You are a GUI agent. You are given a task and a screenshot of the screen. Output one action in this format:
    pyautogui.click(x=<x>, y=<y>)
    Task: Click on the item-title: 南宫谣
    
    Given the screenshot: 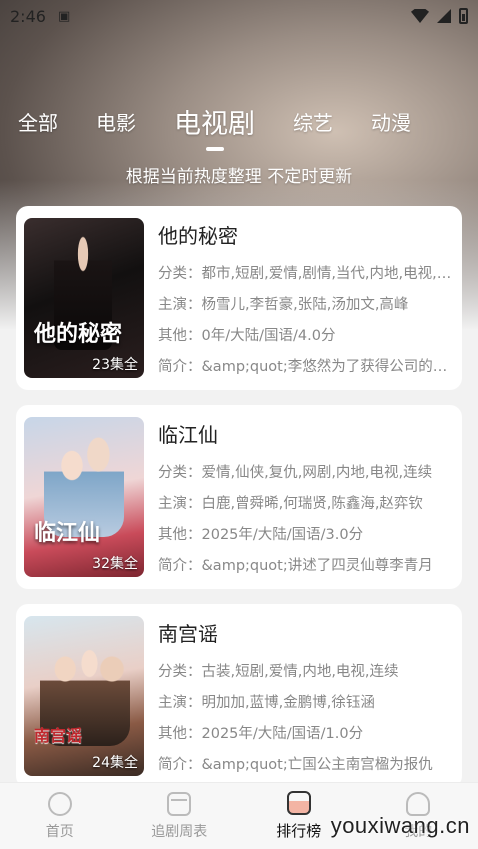 What is the action you would take?
    pyautogui.click(x=188, y=634)
    